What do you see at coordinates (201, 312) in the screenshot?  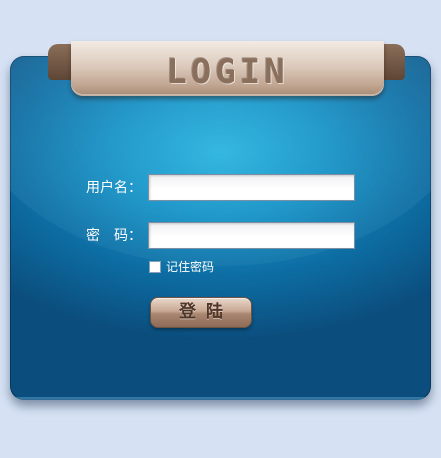 I see `login-button: 登陆` at bounding box center [201, 312].